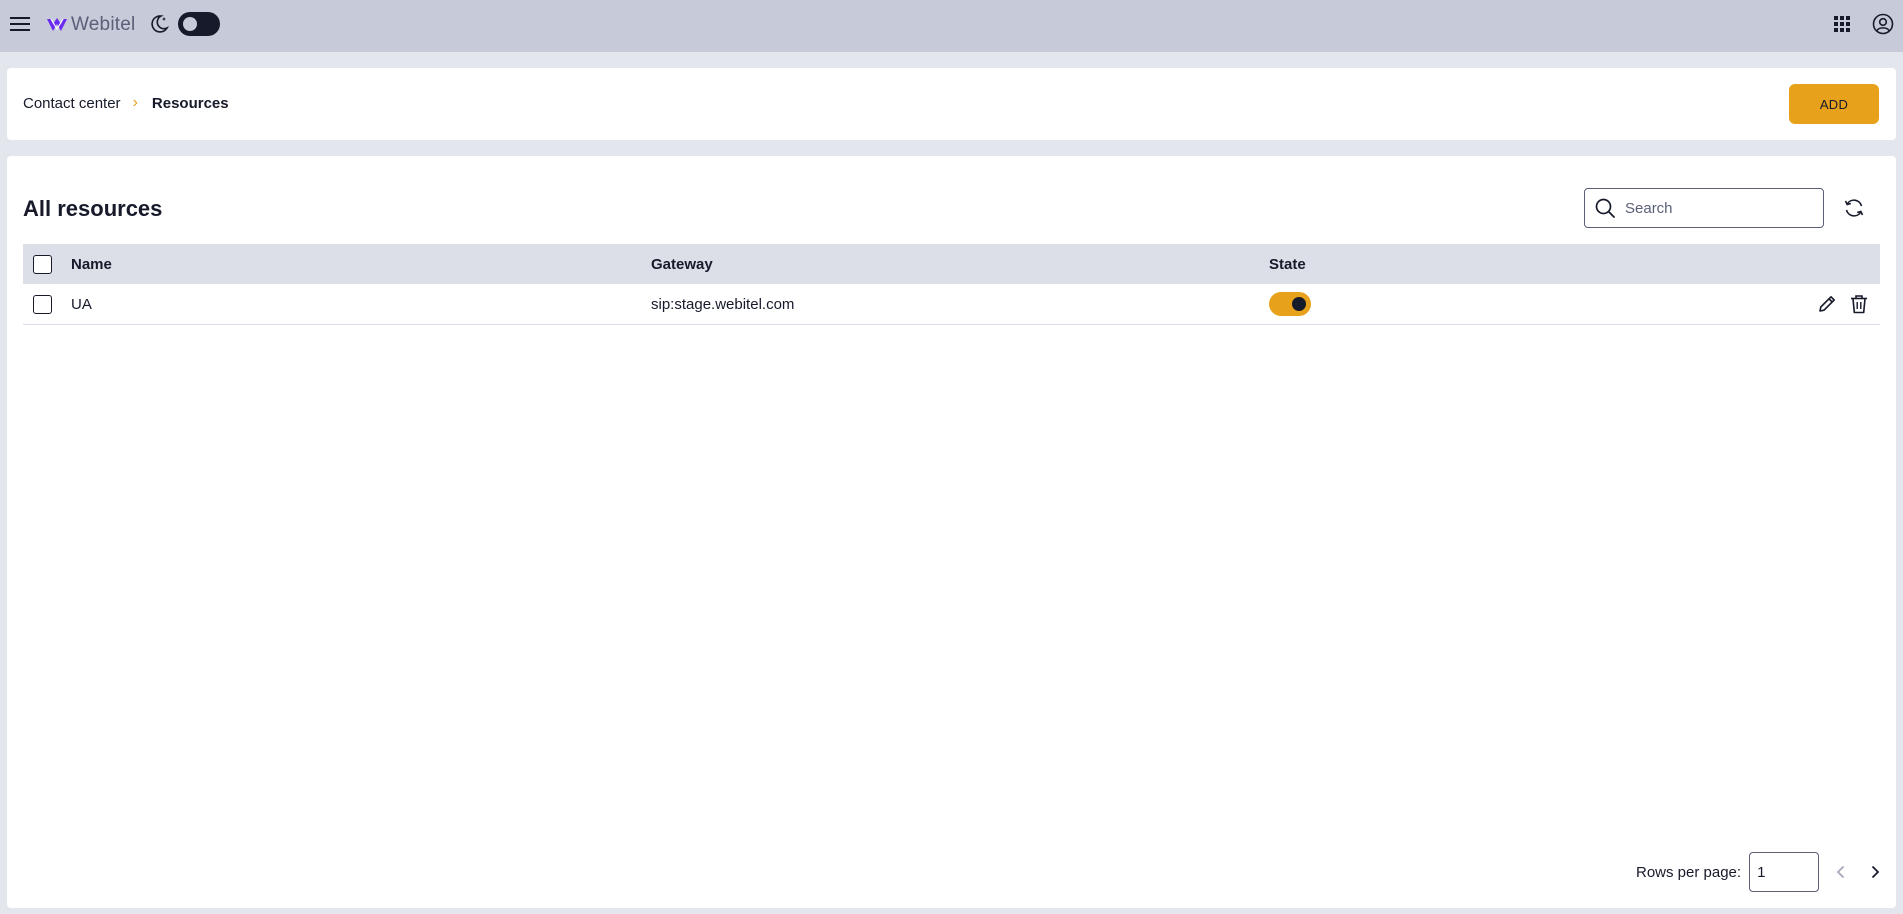 The height and width of the screenshot is (914, 1903). Describe the element at coordinates (126, 103) in the screenshot. I see `breadcrumb: Contact center › Resources` at that location.